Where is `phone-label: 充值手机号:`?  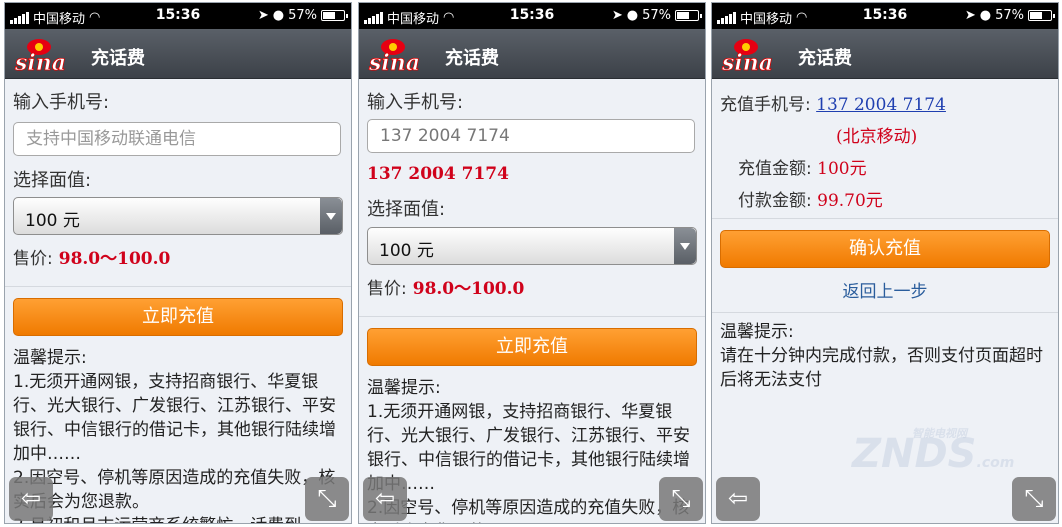
phone-label: 充值手机号: is located at coordinates (765, 105).